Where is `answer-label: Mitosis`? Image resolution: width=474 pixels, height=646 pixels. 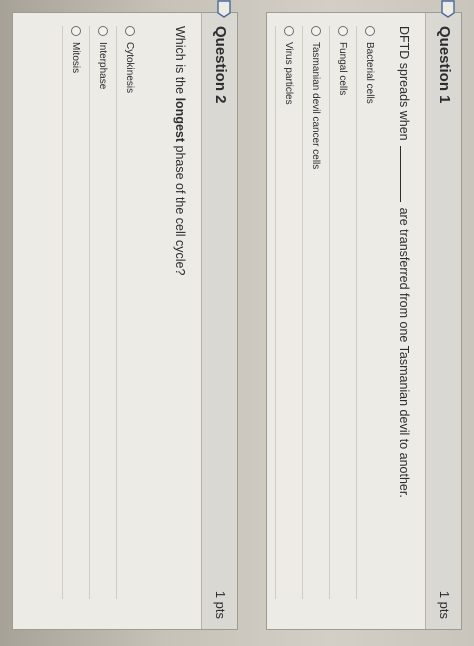 answer-label: Mitosis is located at coordinates (76, 58).